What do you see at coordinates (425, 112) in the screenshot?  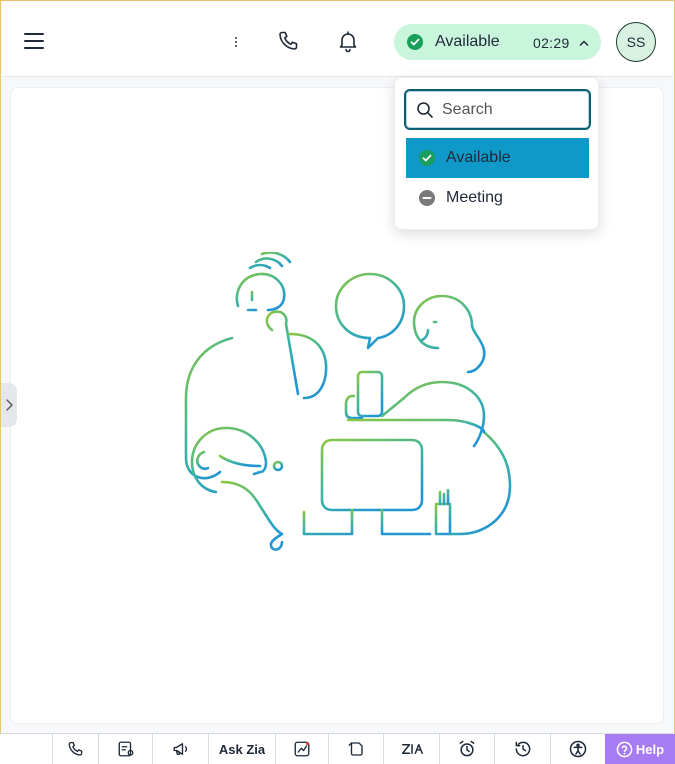 I see `search-icon` at bounding box center [425, 112].